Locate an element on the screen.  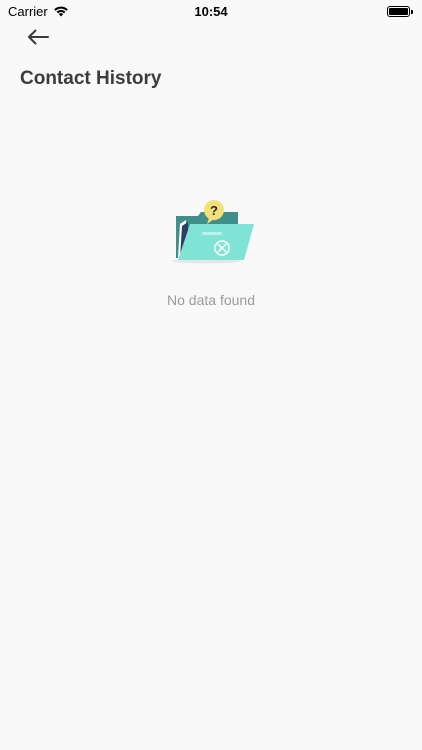
empty-state: ? No data found is located at coordinates (211, 252).